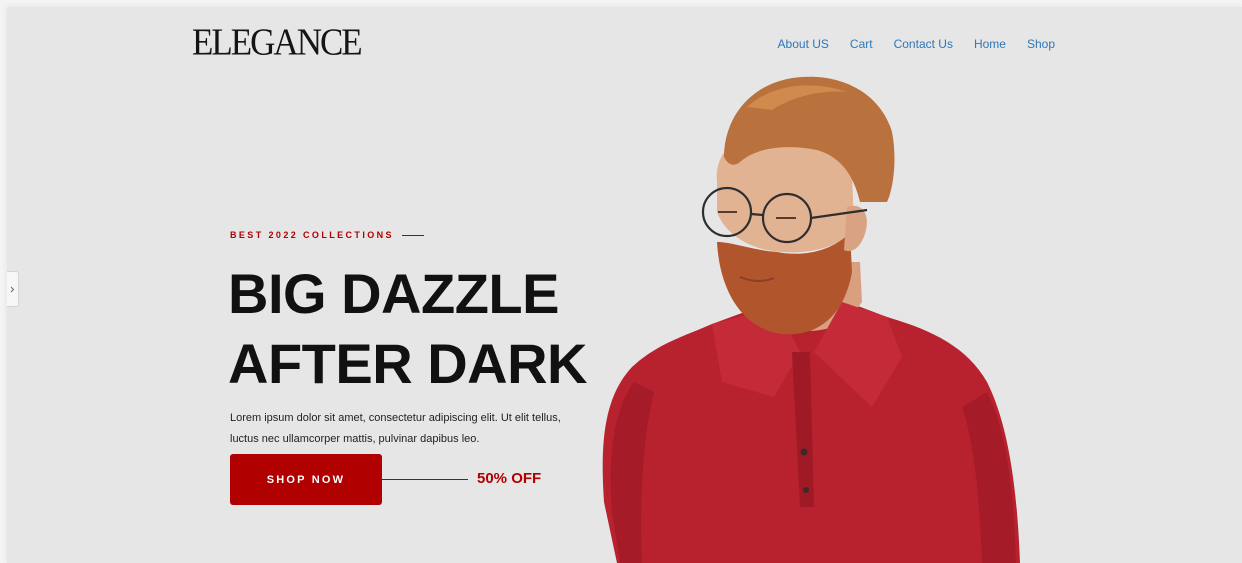 The image size is (1242, 563). What do you see at coordinates (803, 44) in the screenshot?
I see `nav-link-about-us: About US` at bounding box center [803, 44].